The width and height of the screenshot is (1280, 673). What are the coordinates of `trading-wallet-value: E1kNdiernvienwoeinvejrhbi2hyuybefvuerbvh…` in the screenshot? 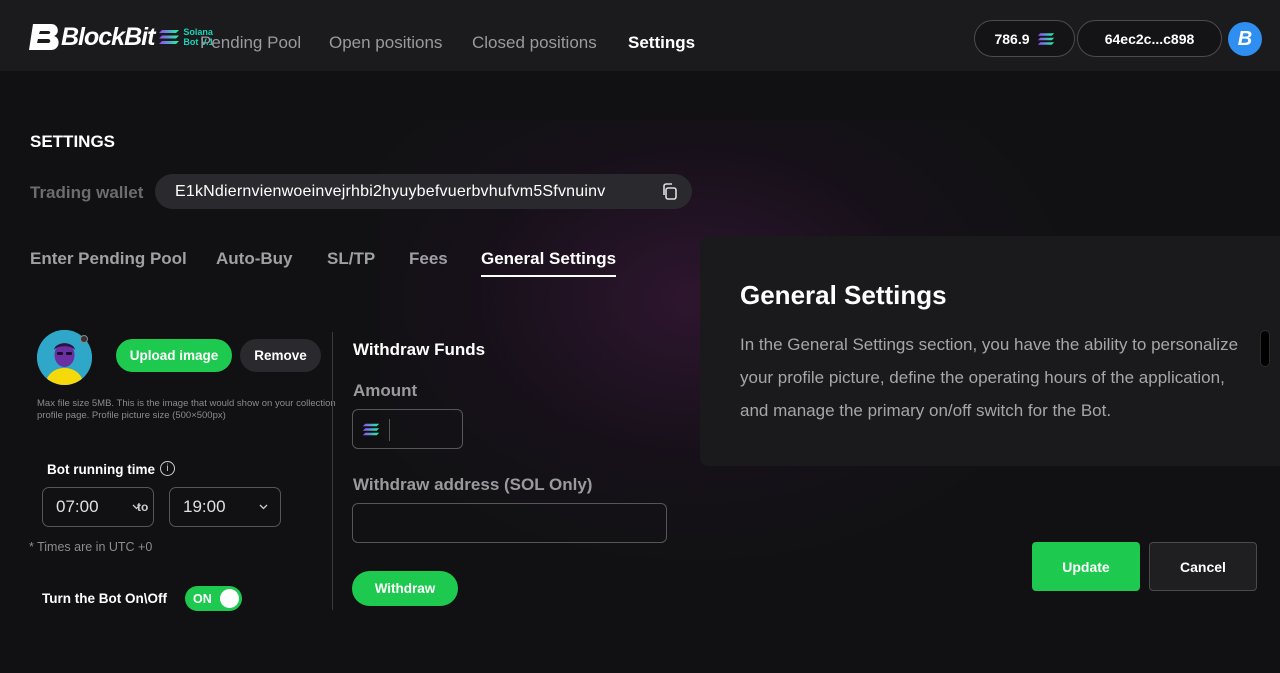 It's located at (390, 191).